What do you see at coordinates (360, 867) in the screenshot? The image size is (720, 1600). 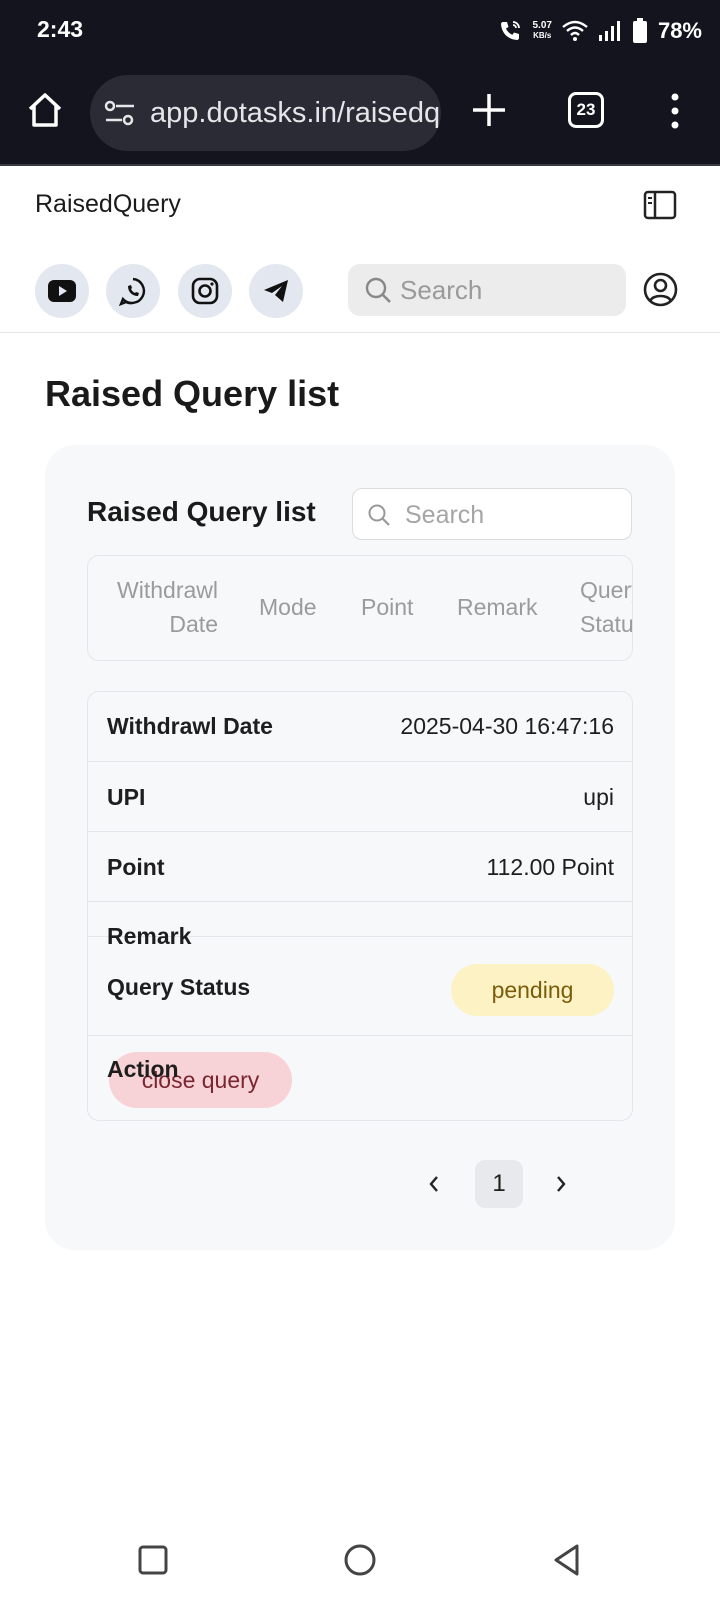 I see `record-row-point: Point 112.00 Point` at bounding box center [360, 867].